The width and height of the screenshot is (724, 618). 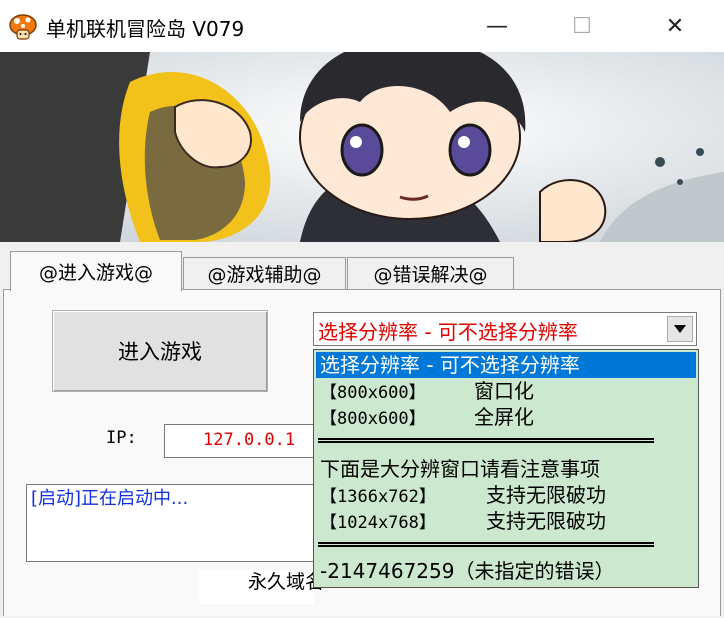 I want to click on minimize-button: —, so click(x=497, y=26).